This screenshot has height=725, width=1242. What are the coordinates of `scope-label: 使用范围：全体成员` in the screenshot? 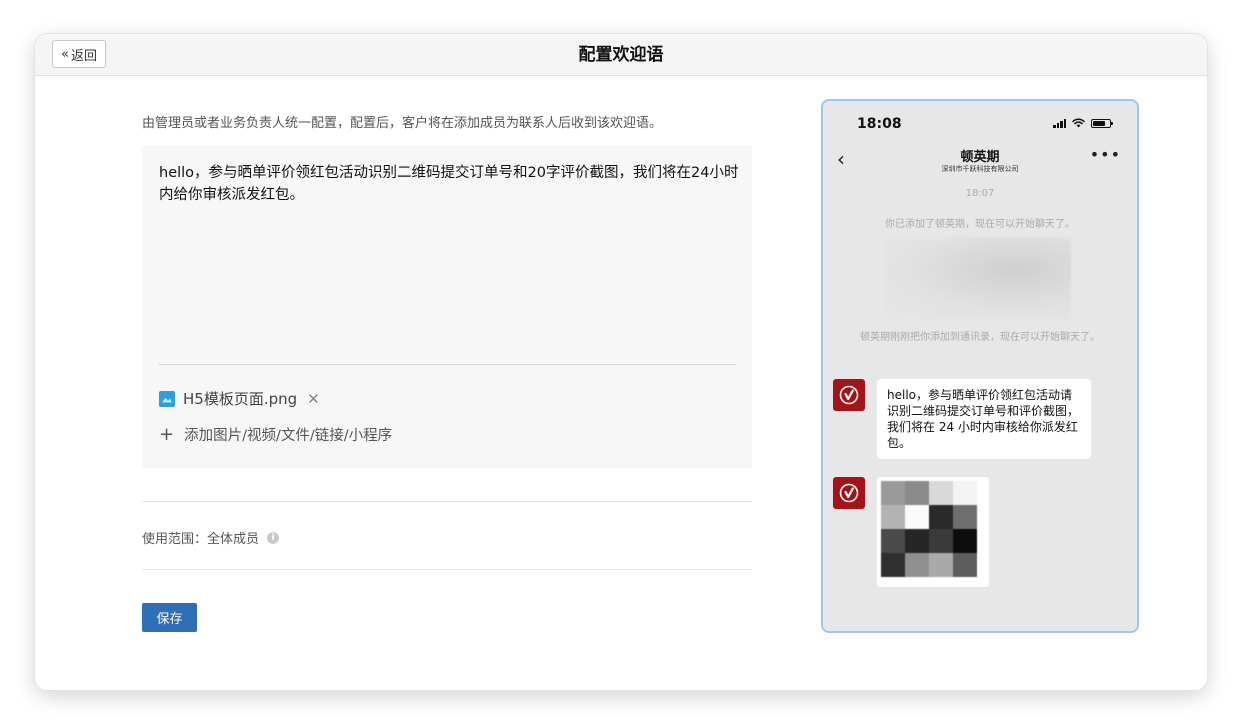 It's located at (201, 539).